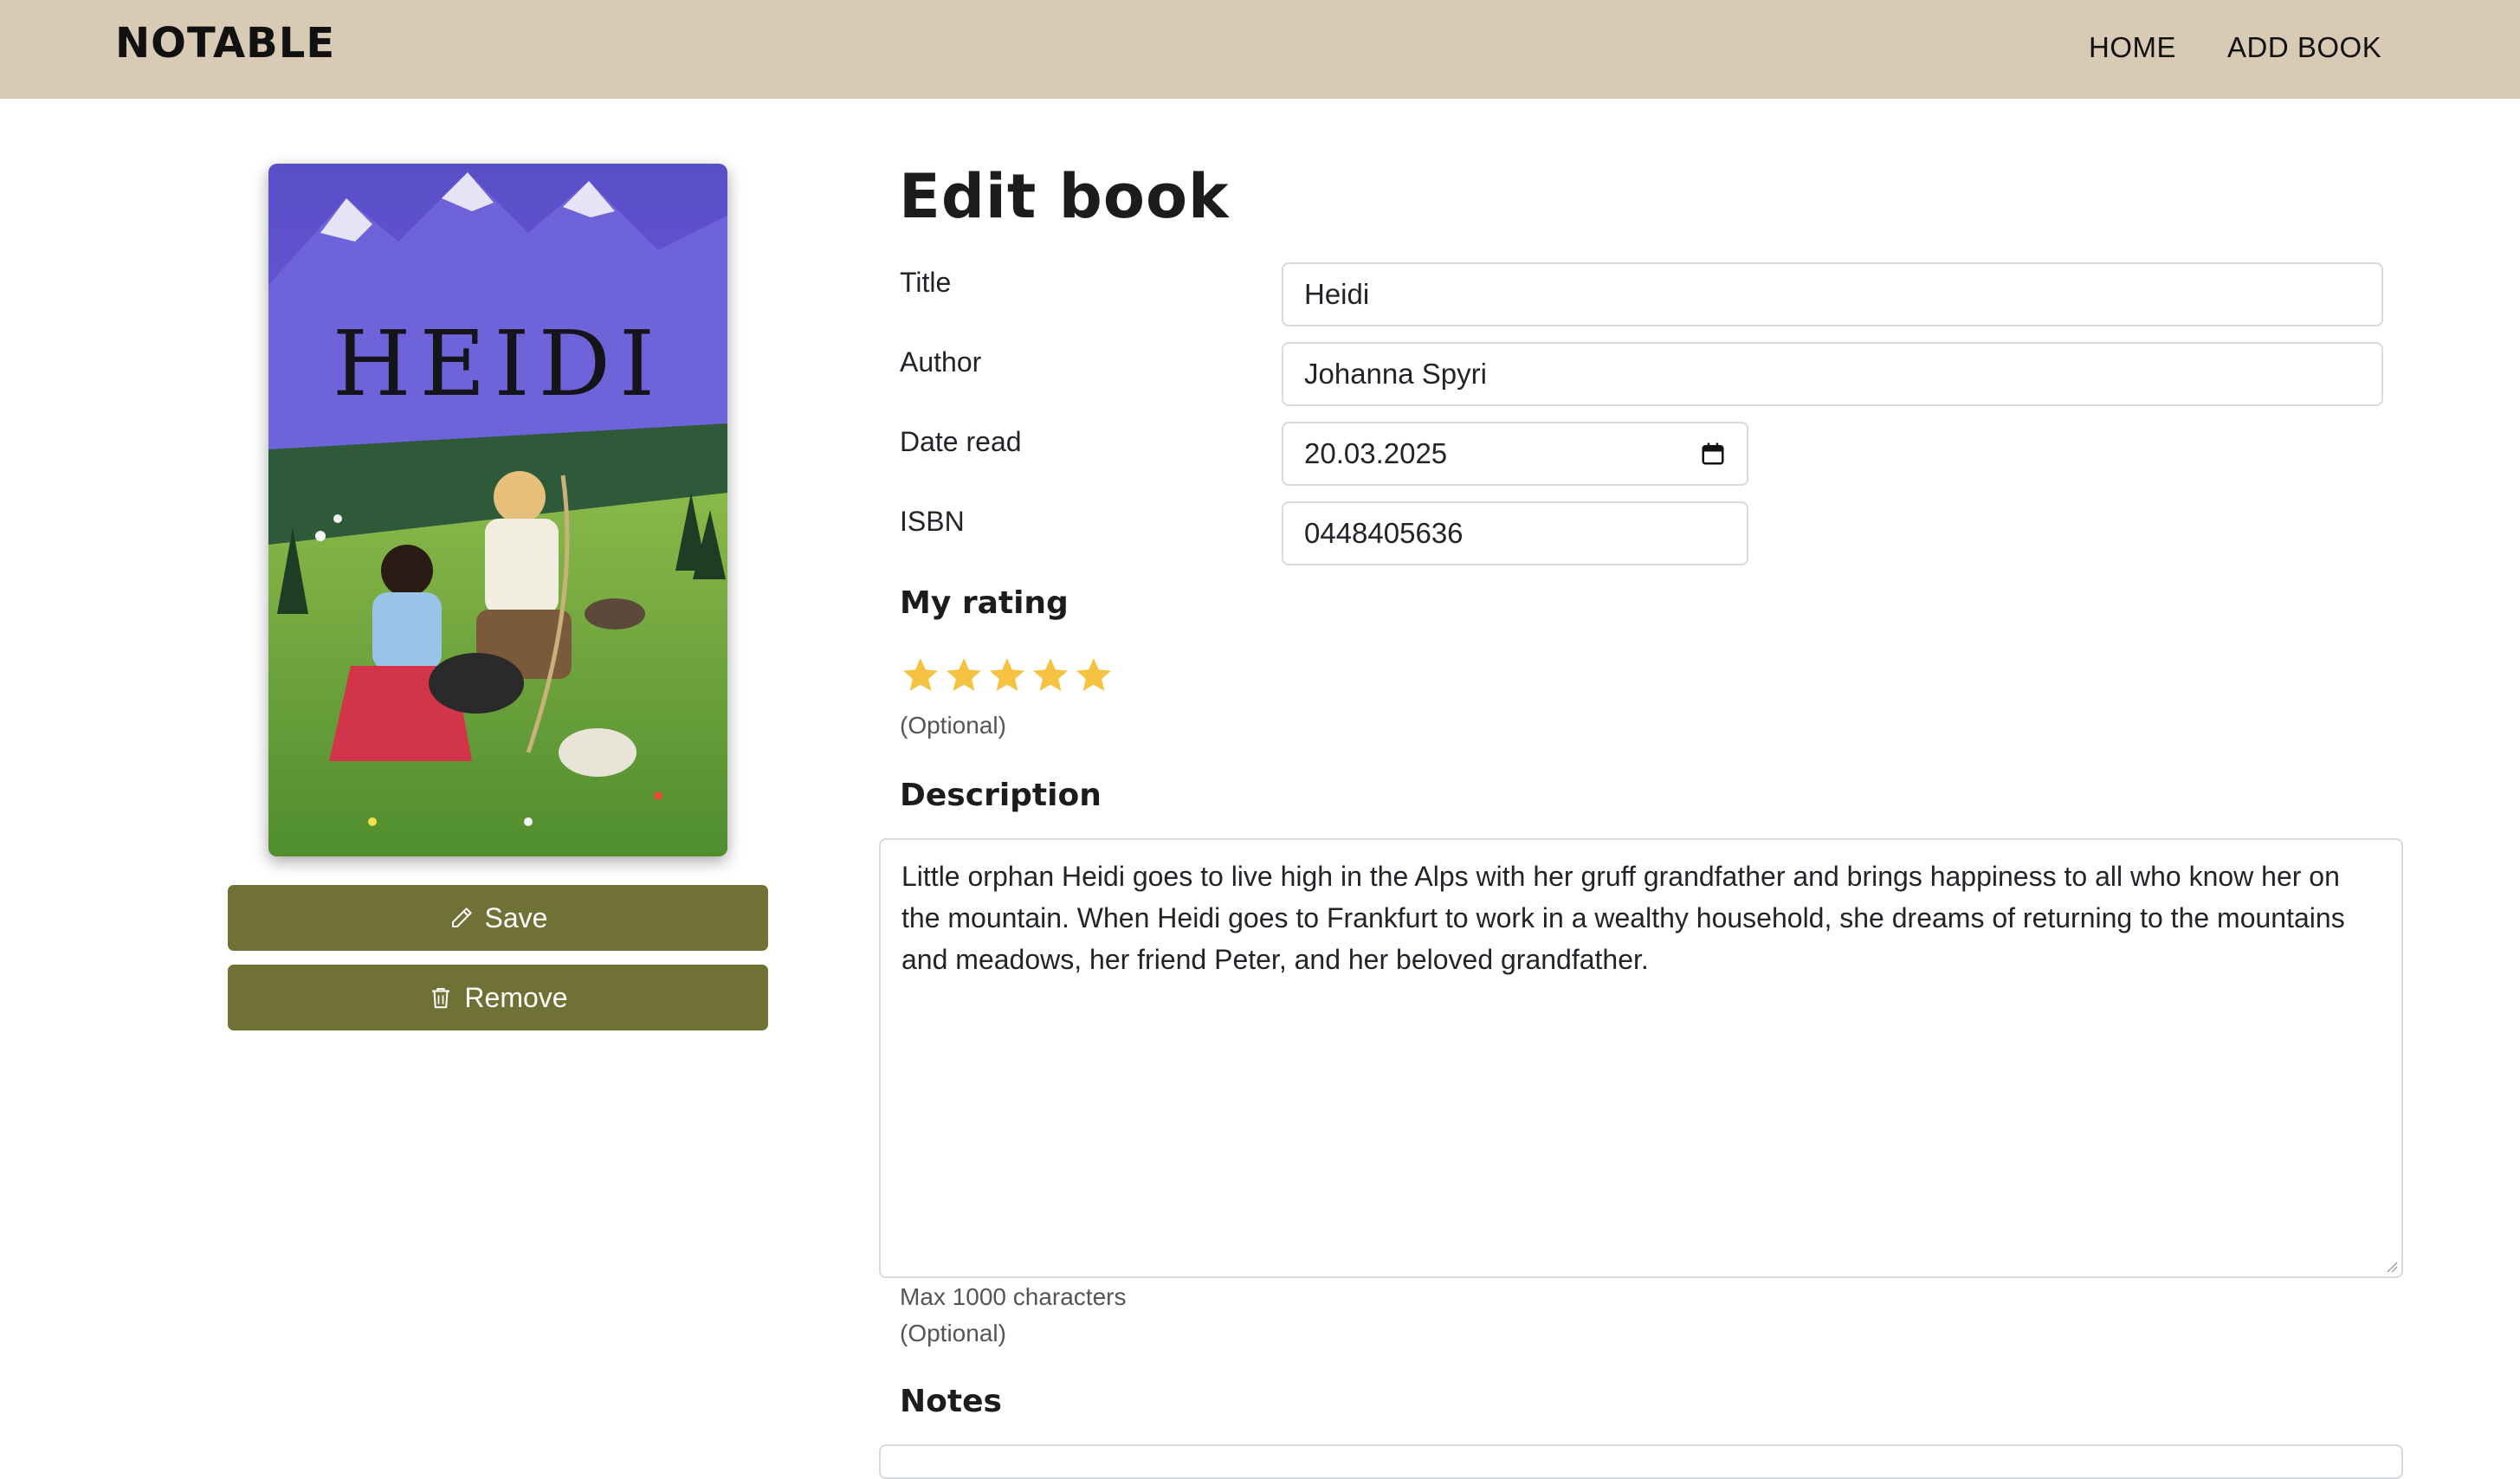 The width and height of the screenshot is (2520, 1479). I want to click on author-input: Johanna Spyri, so click(1832, 374).